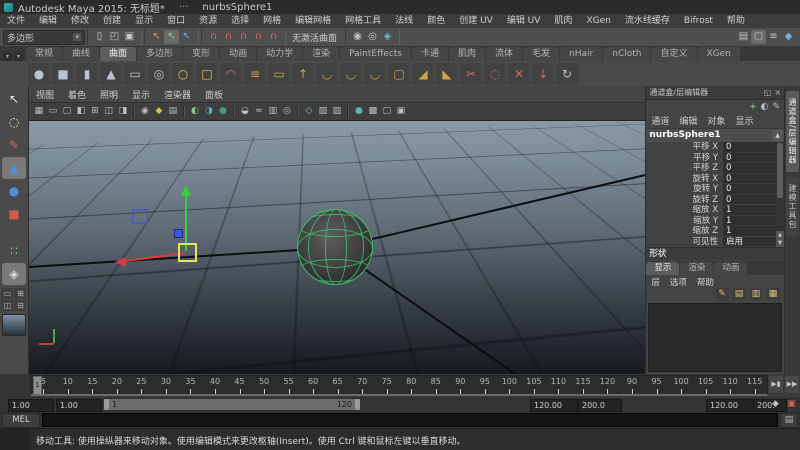  What do you see at coordinates (504, 54) in the screenshot?
I see `shelf-tab-流体: 流体` at bounding box center [504, 54].